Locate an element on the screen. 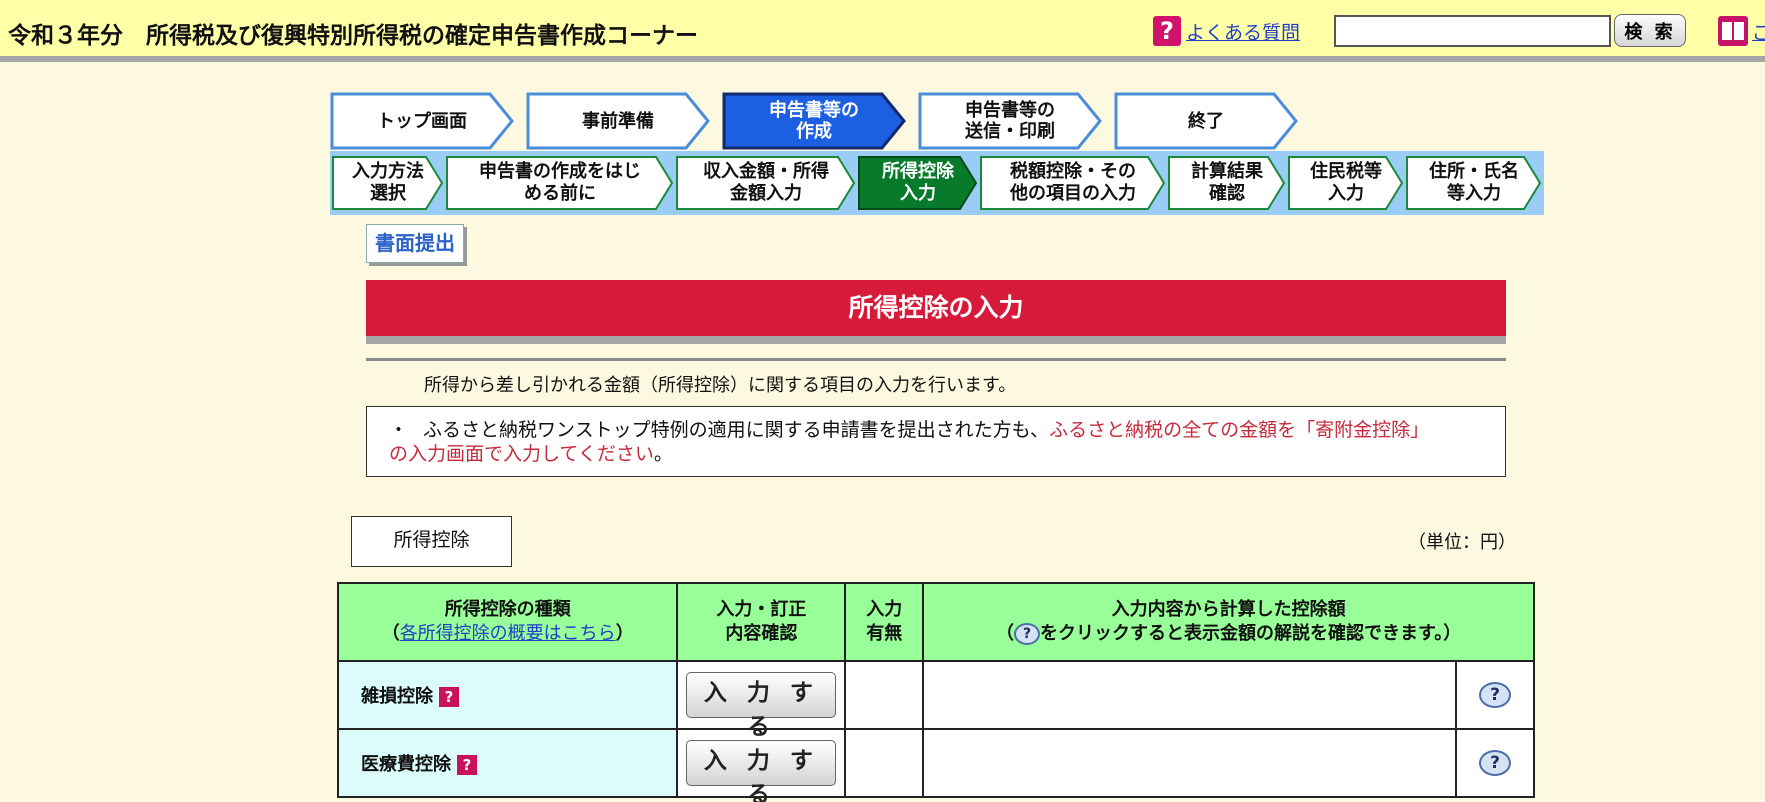  substep-label: 税額控除・その 他の項目の入力 is located at coordinates (1073, 182).